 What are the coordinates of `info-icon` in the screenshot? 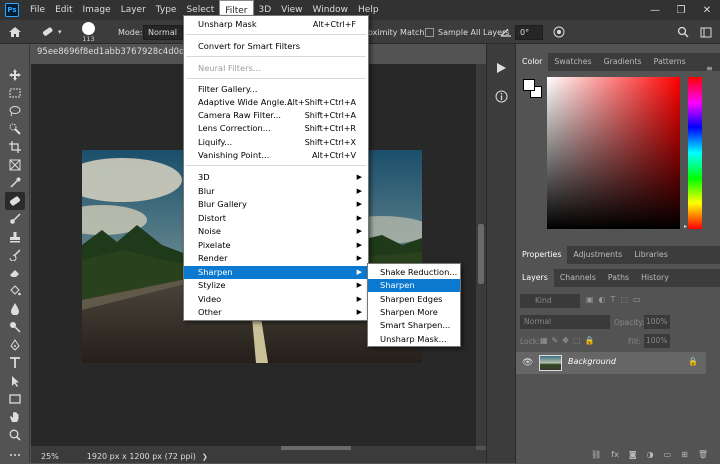 It's located at (501, 98).